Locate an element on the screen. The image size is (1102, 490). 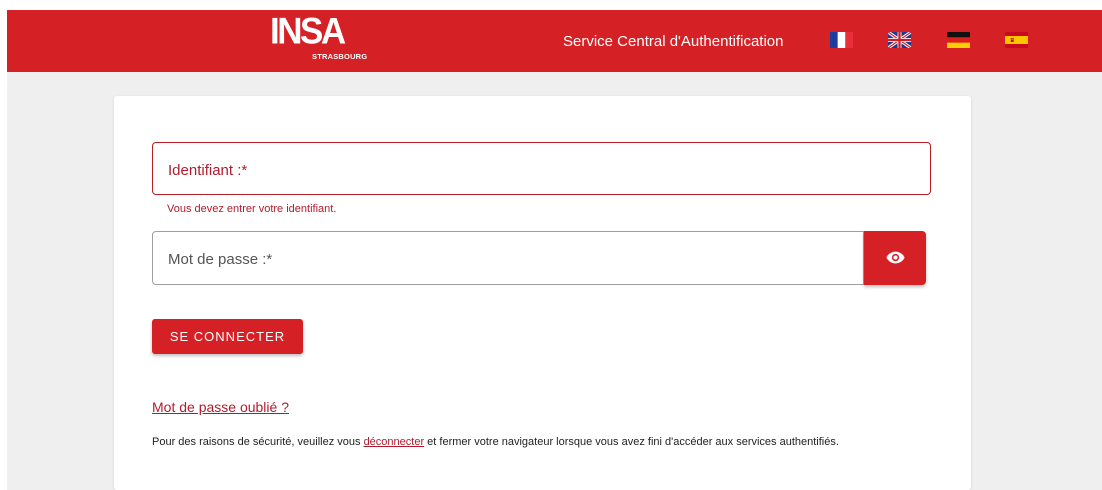
flag-spain-icon is located at coordinates (1016, 40).